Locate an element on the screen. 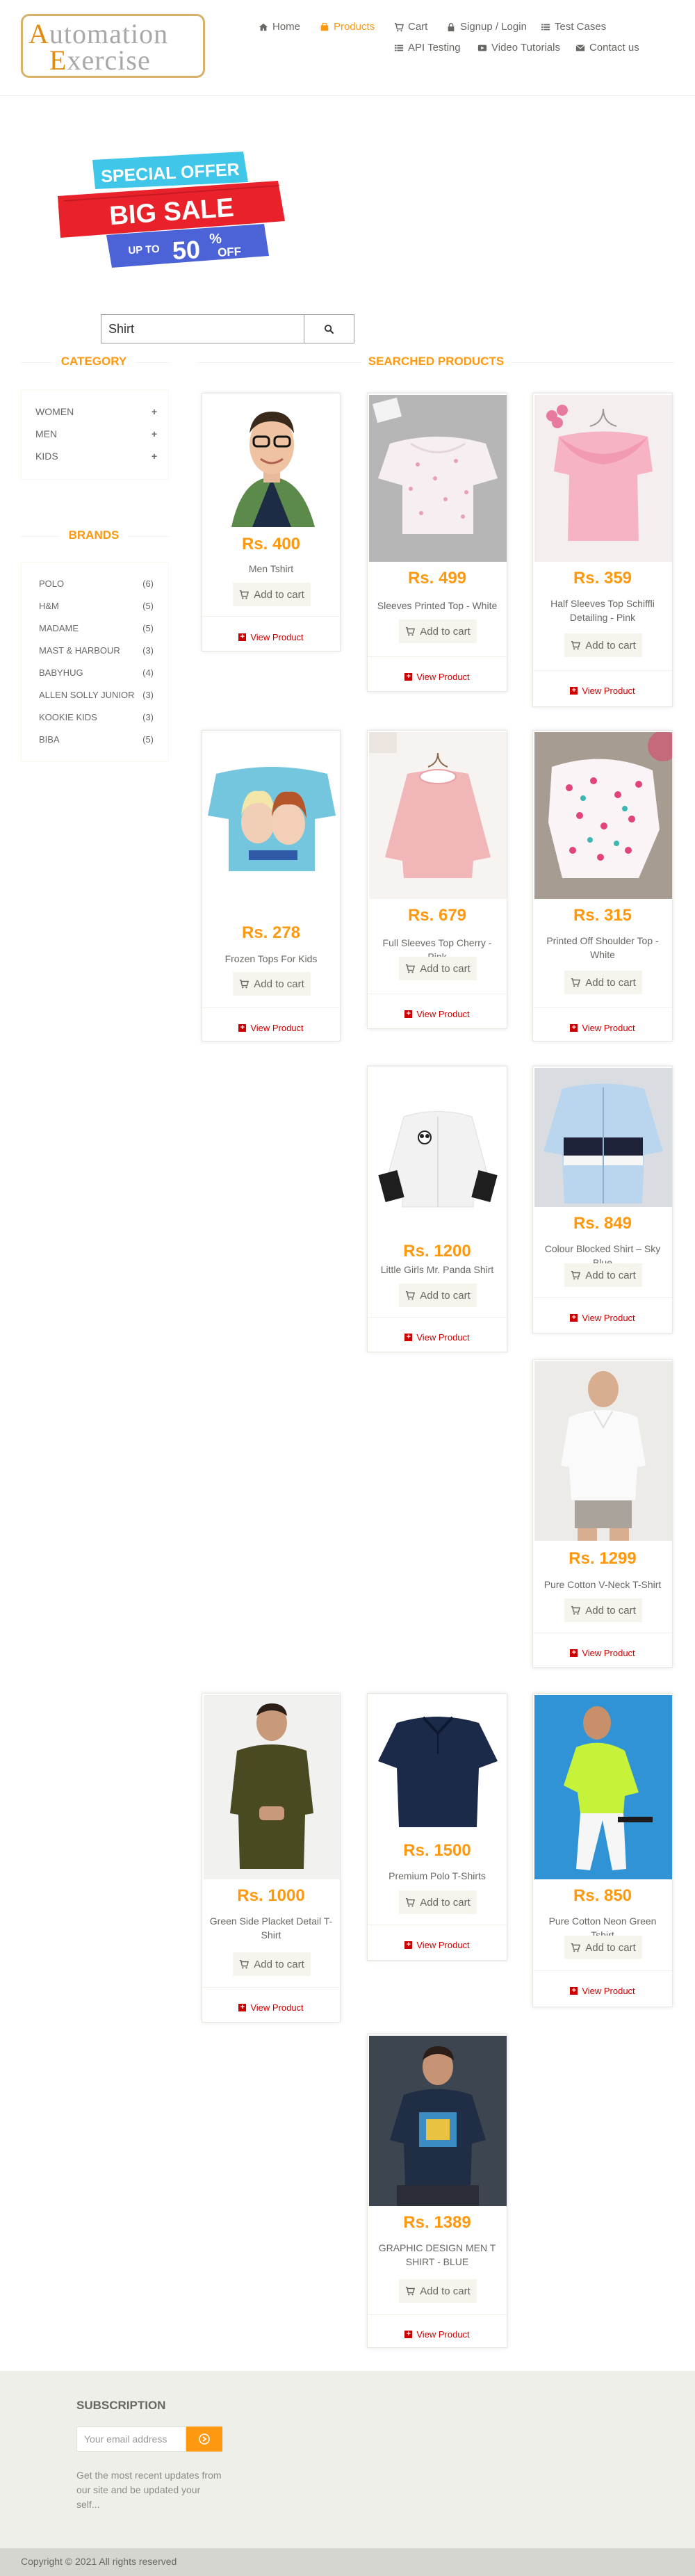 Image resolution: width=695 pixels, height=2576 pixels. nav-test-cases: Test Cases is located at coordinates (573, 27).